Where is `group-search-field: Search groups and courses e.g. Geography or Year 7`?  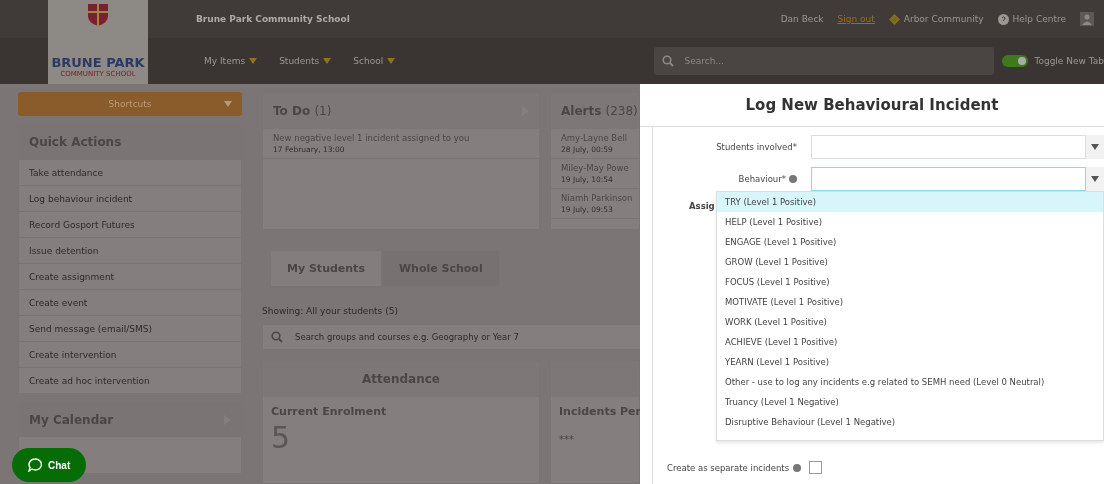
group-search-field: Search groups and courses e.g. Geography or Year 7 is located at coordinates (451, 337).